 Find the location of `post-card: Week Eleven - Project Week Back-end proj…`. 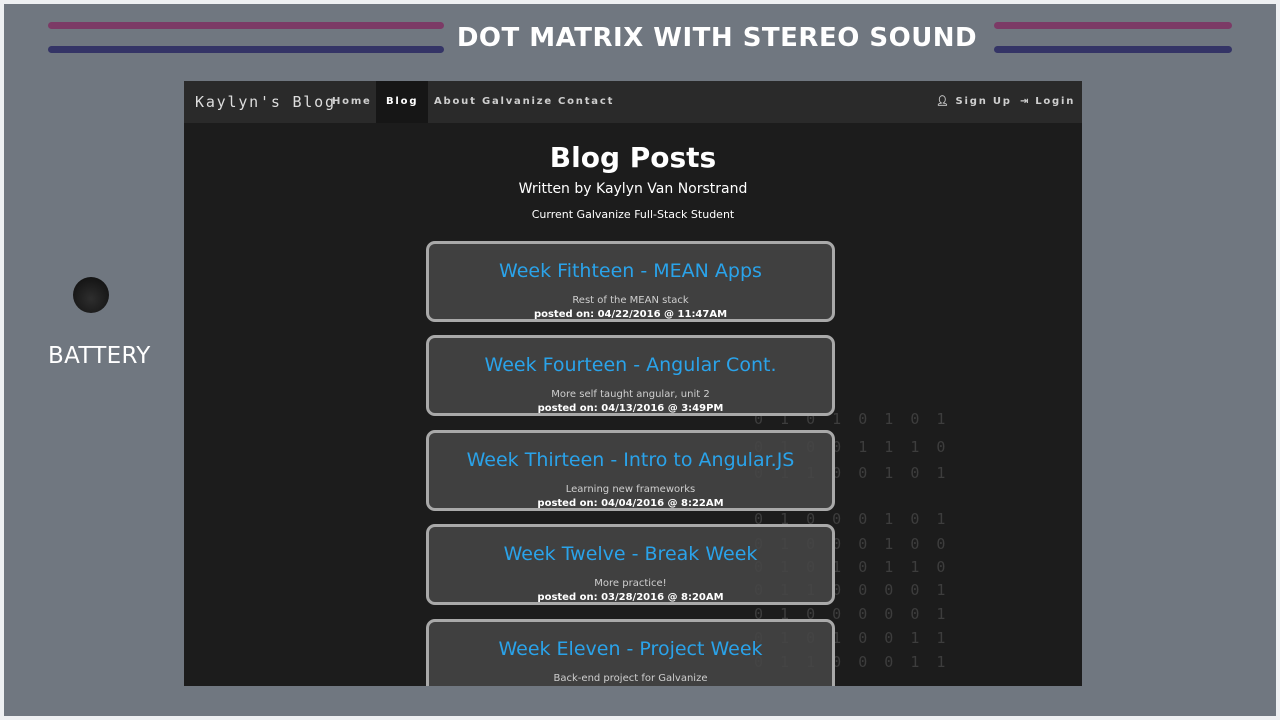

post-card: Week Eleven - Project Week Back-end proj… is located at coordinates (630, 652).